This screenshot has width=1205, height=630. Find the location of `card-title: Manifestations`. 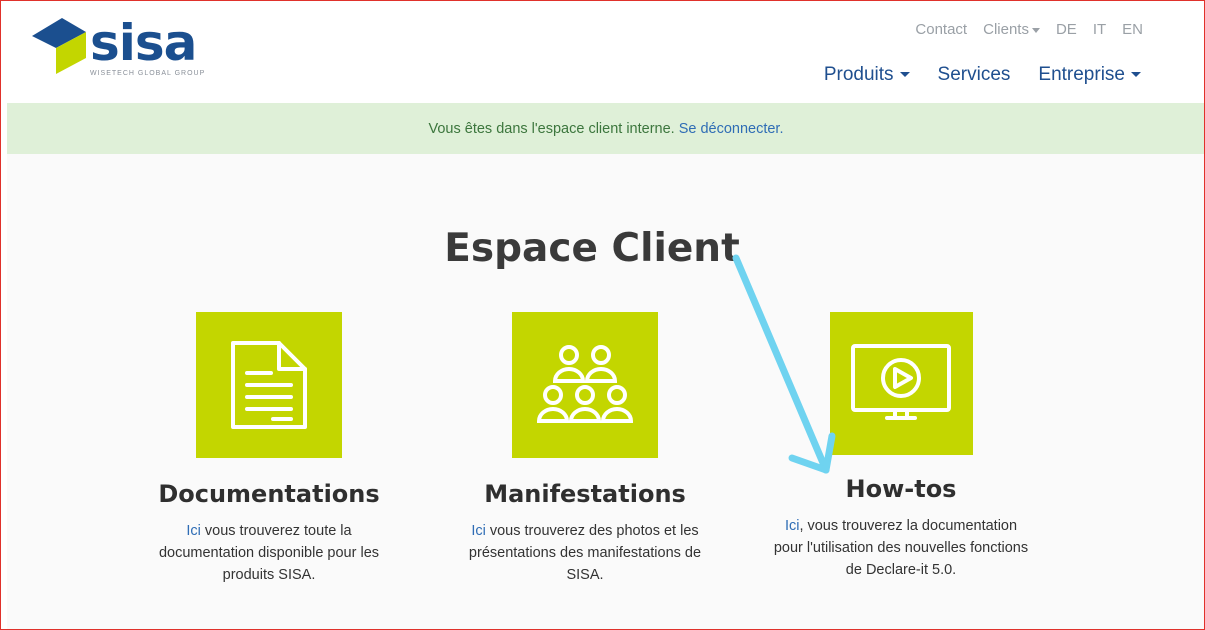

card-title: Manifestations is located at coordinates (585, 494).